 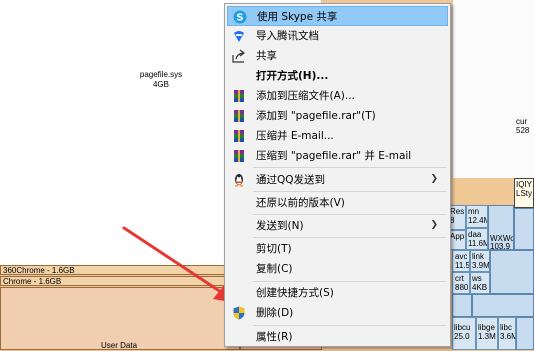 I want to click on share-icon, so click(x=238, y=56).